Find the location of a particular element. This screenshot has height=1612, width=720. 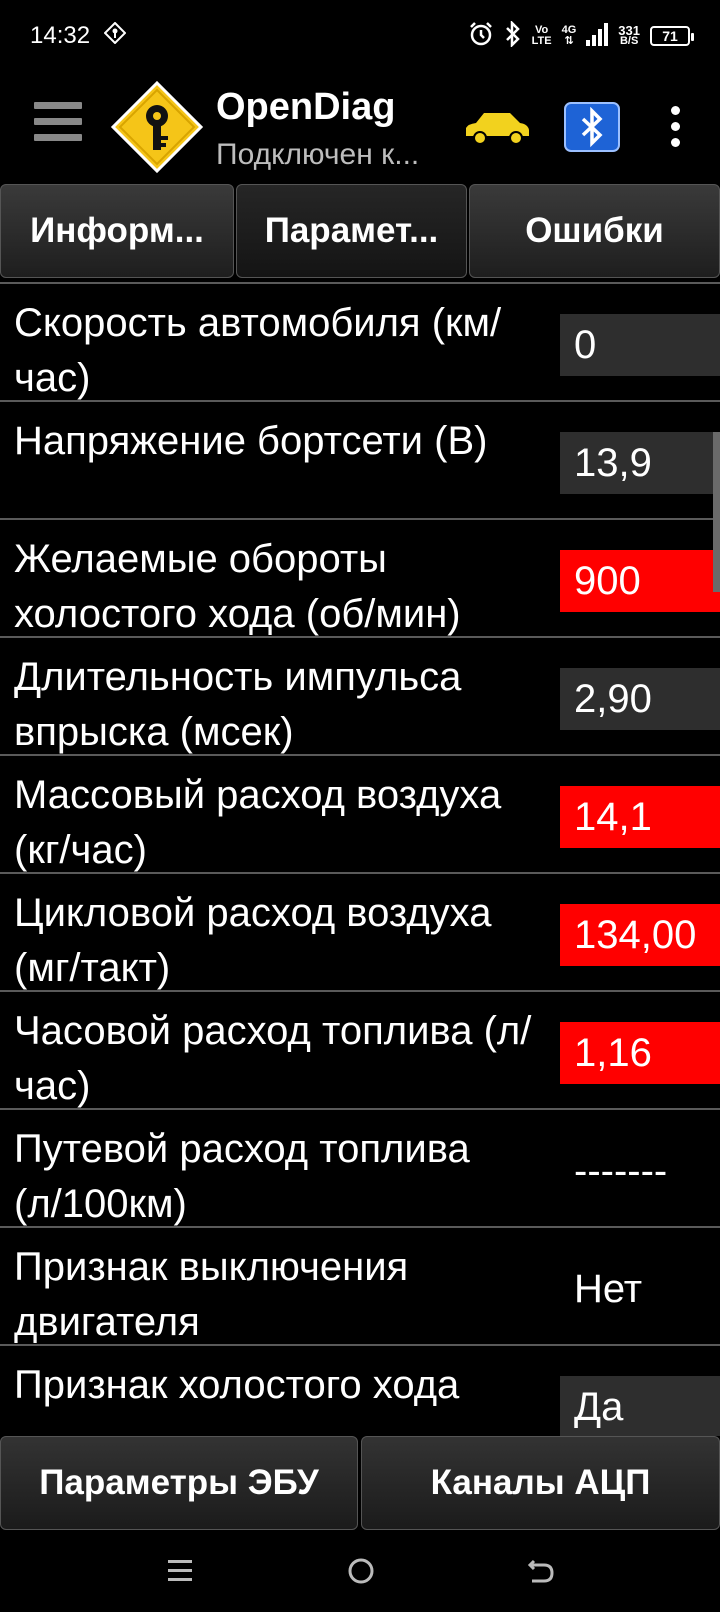

adc-channels-button: Каналы АЦП is located at coordinates (540, 1483).